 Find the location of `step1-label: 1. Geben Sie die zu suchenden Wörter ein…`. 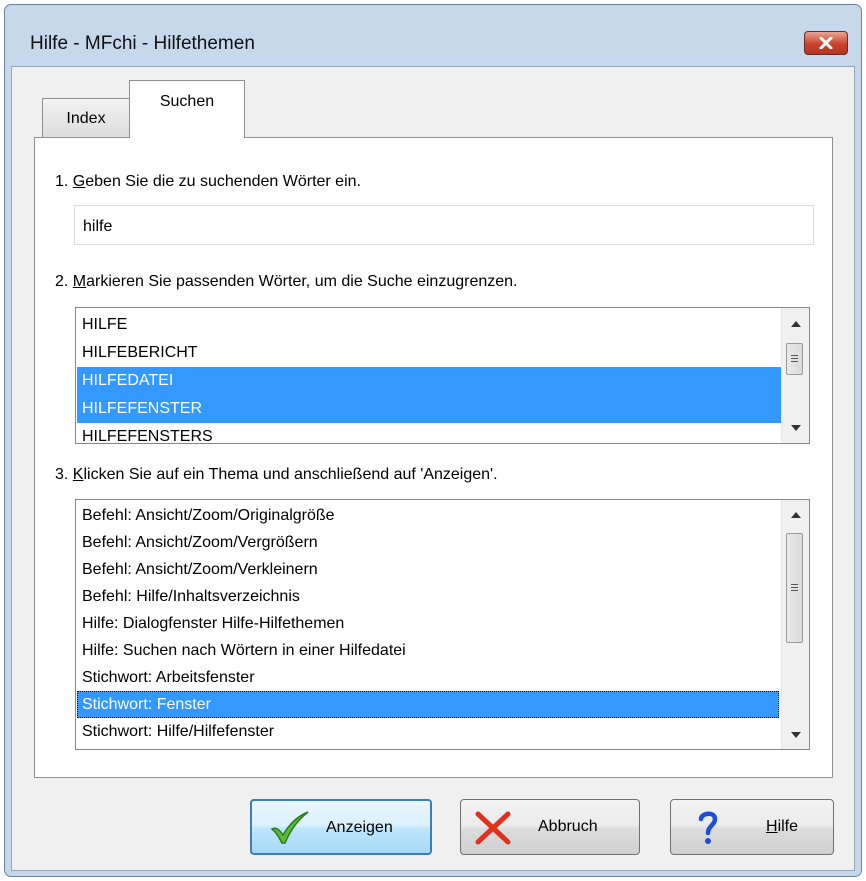

step1-label: 1. Geben Sie die zu suchenden Wörter ein… is located at coordinates (208, 182).